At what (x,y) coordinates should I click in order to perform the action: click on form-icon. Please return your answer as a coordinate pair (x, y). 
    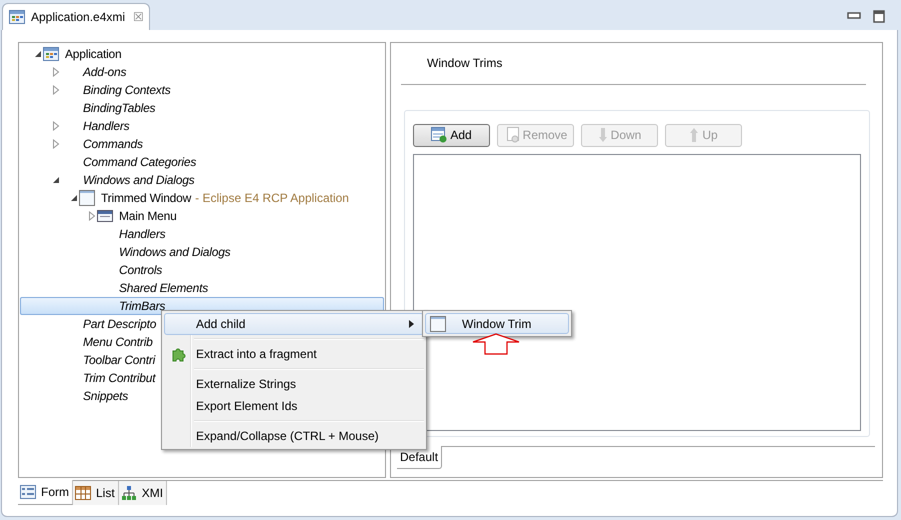
    Looking at the image, I should click on (28, 492).